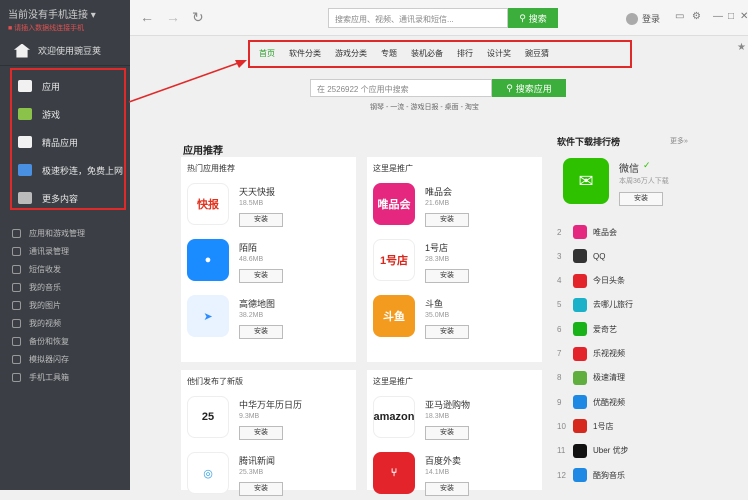 This screenshot has width=748, height=500. Describe the element at coordinates (647, 232) in the screenshot. I see `ranking-row: 2 唯品会` at that location.